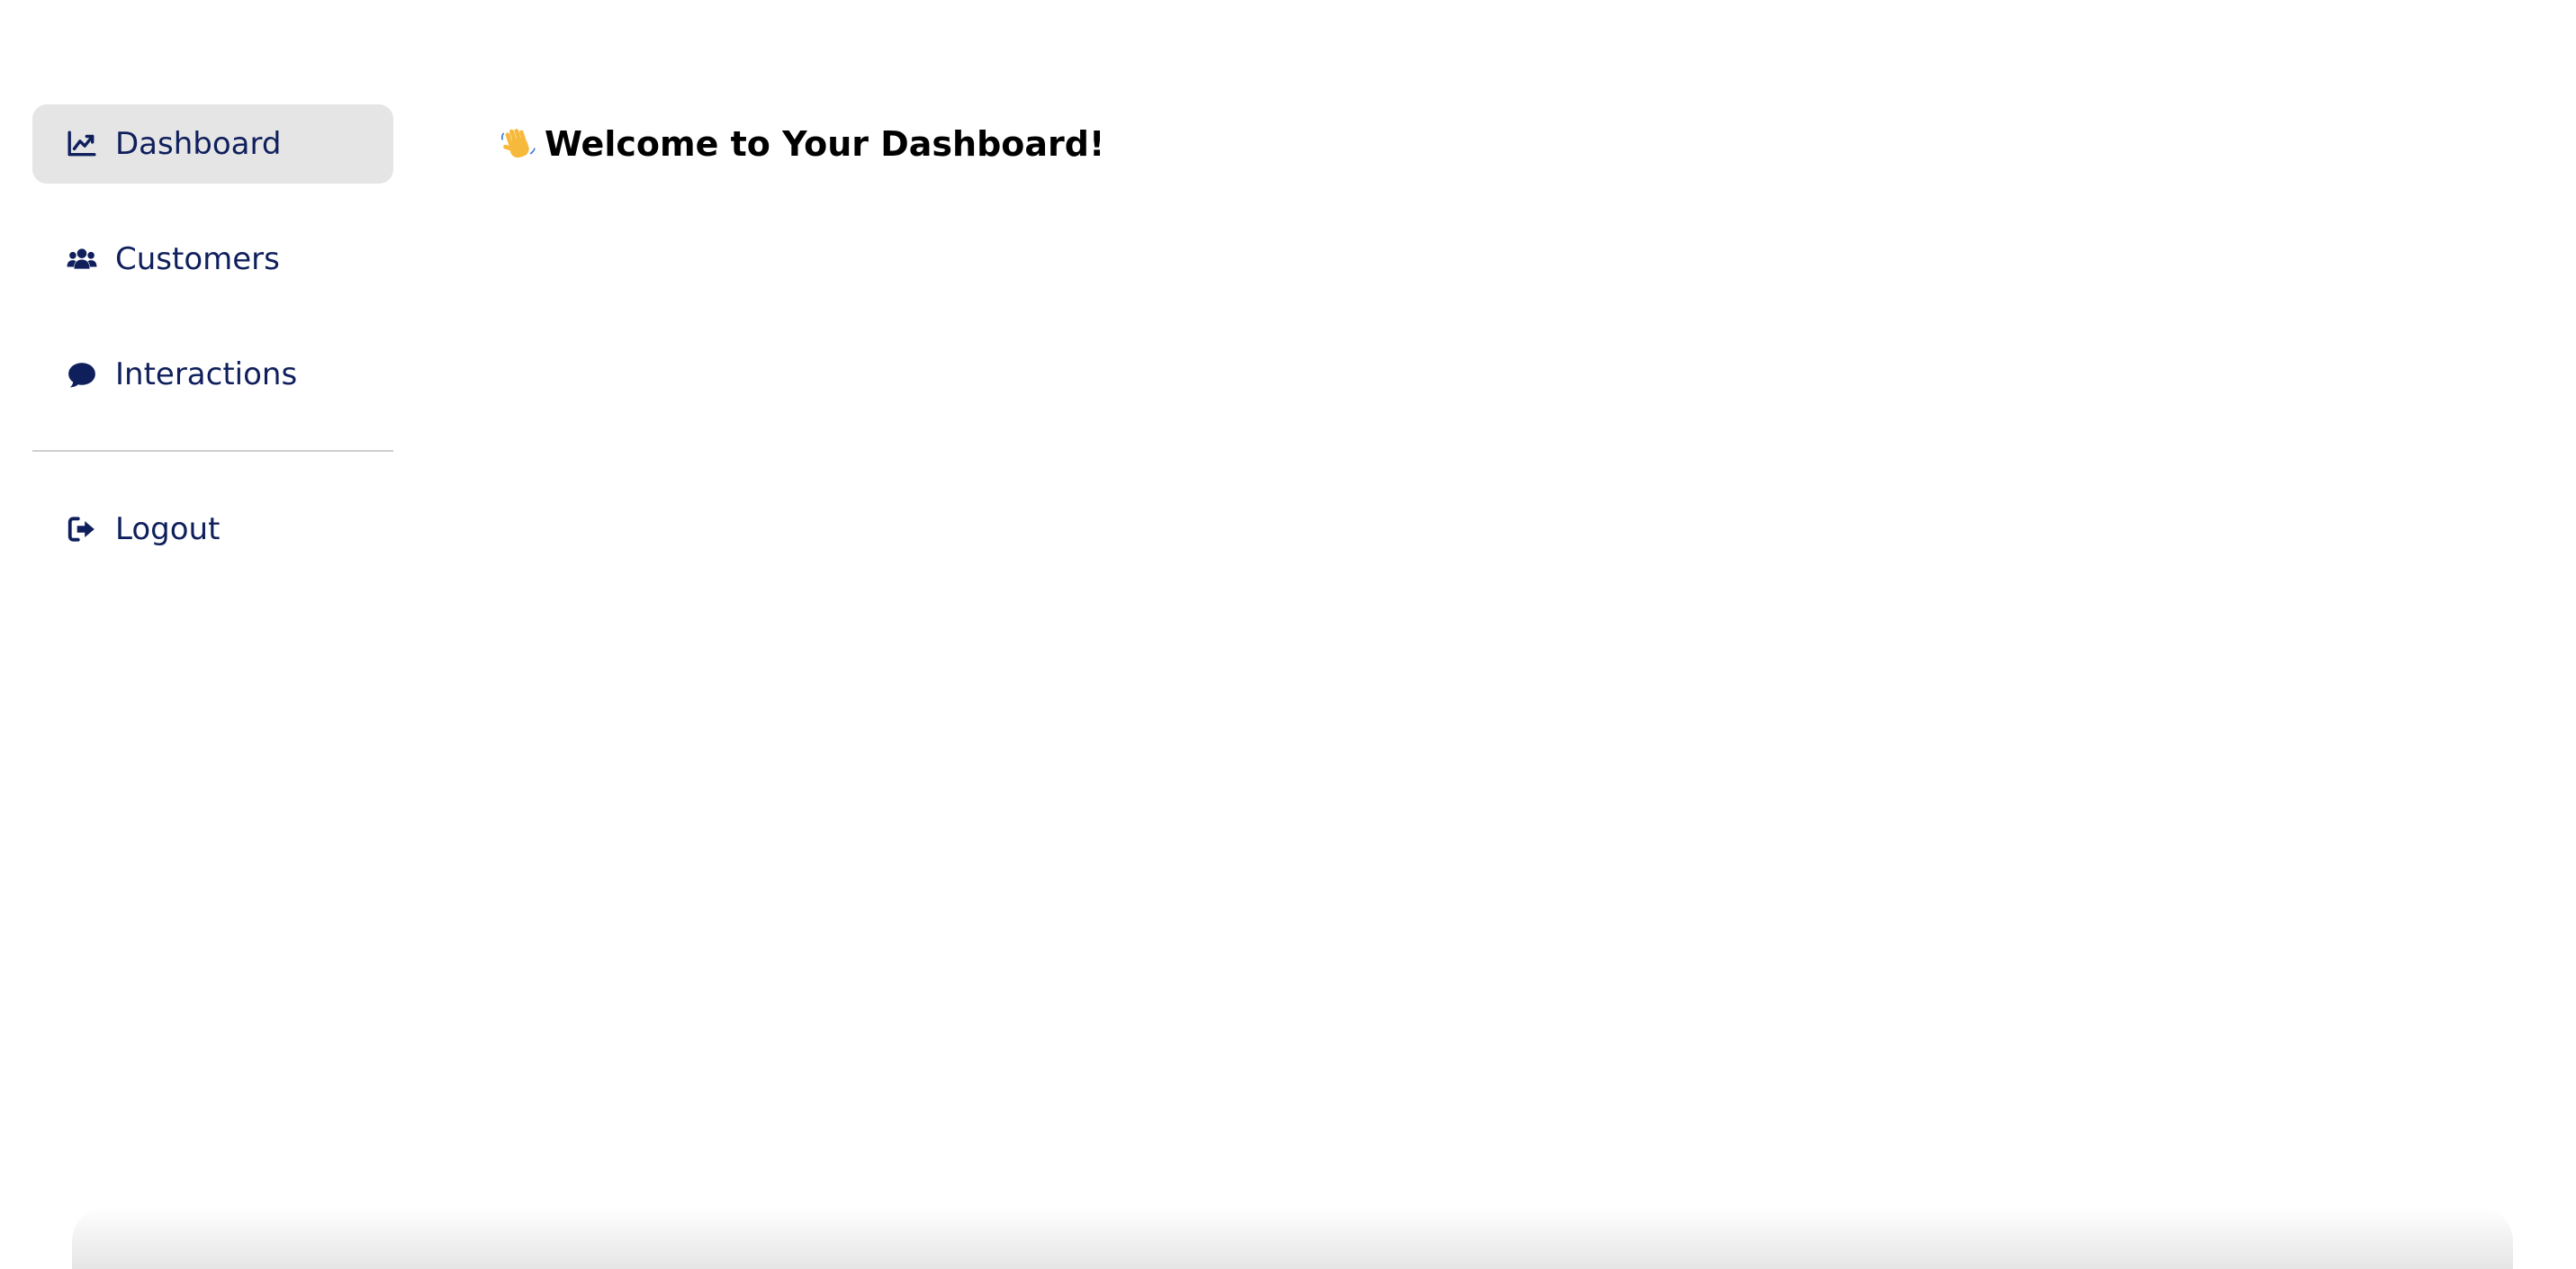 The image size is (2576, 1269). Describe the element at coordinates (206, 374) in the screenshot. I see `sidebar-item-label: Interactions` at that location.